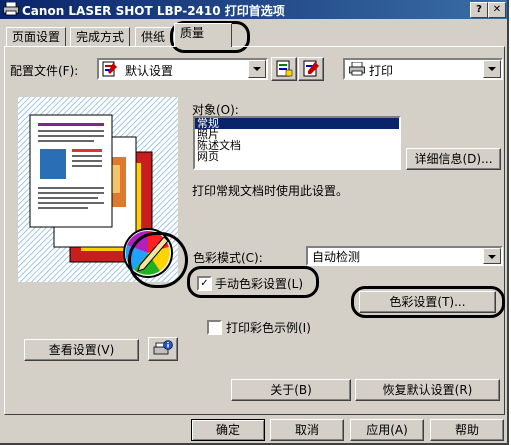  I want to click on restore-defaults-button: 恢复默认设置(R), so click(427, 390).